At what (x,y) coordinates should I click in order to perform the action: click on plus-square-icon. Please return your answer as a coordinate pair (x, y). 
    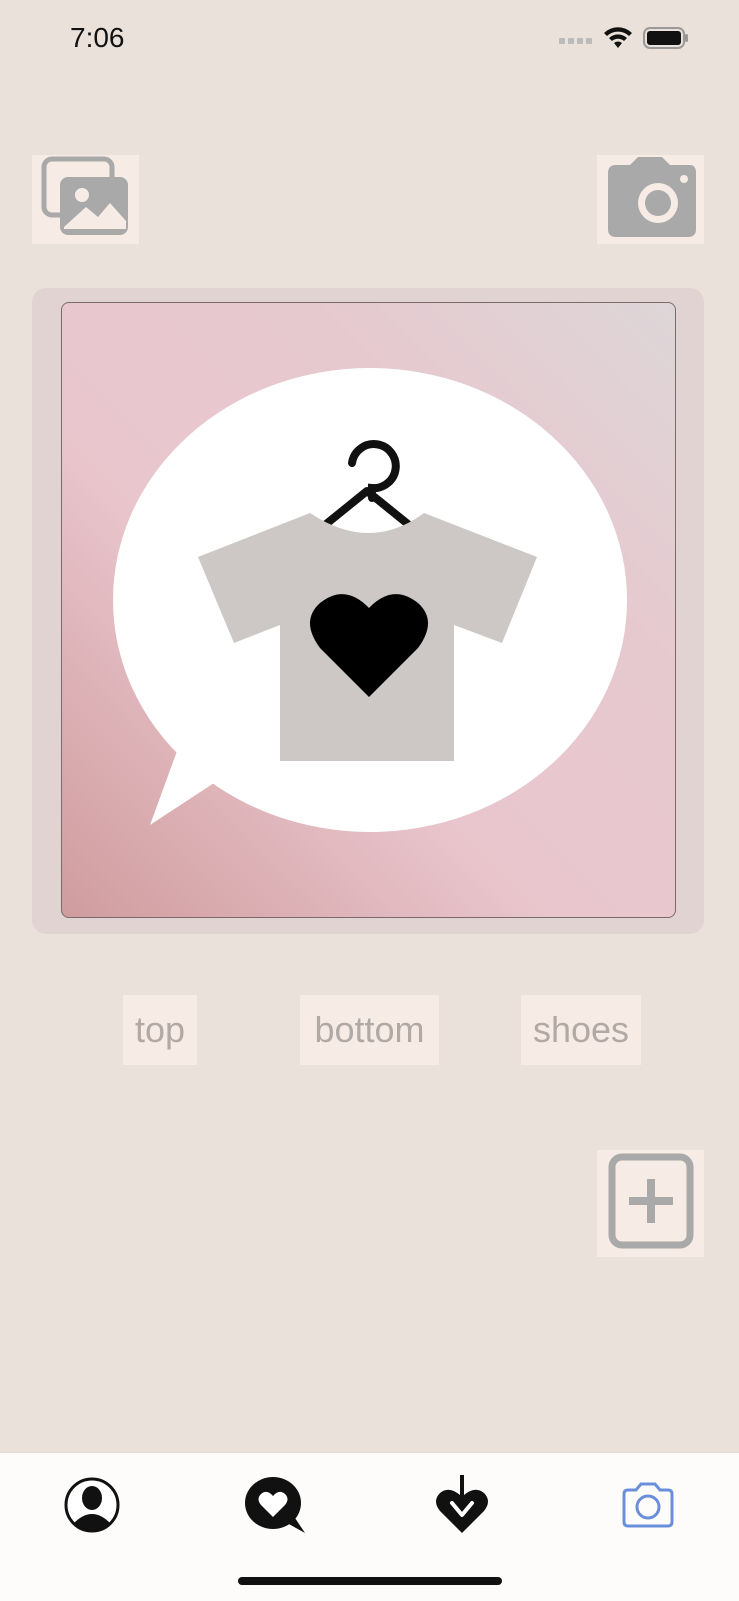
    Looking at the image, I should click on (651, 1203).